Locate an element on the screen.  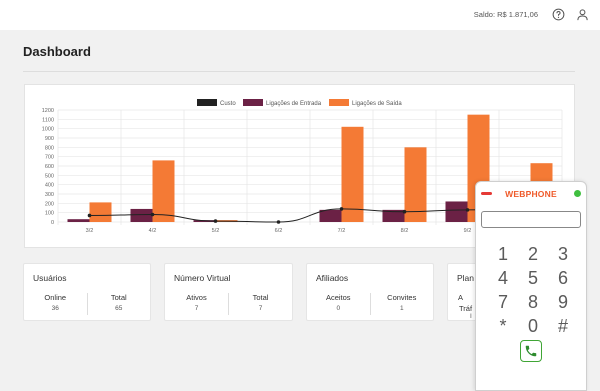
card-stat: Total 7 is located at coordinates (260, 304).